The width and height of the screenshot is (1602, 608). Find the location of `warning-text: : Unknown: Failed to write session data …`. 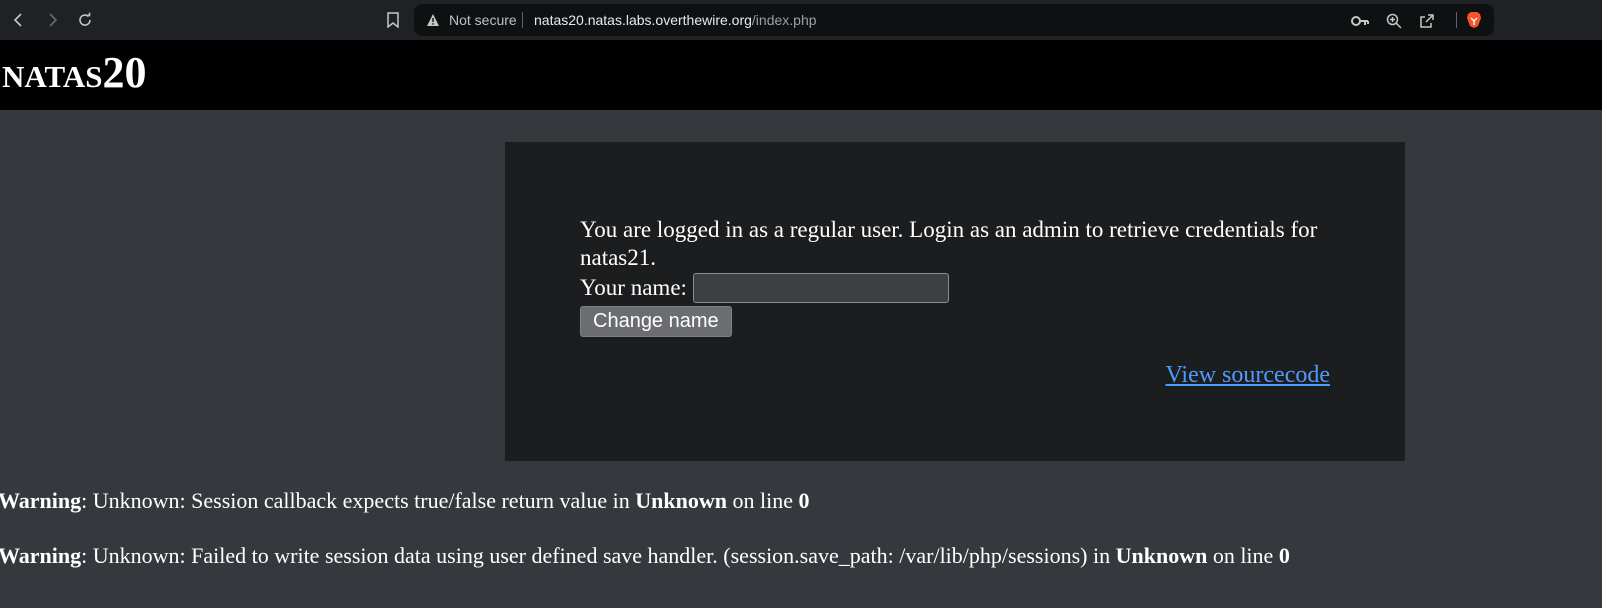

warning-text: : Unknown: Failed to write session data … is located at coordinates (598, 555).